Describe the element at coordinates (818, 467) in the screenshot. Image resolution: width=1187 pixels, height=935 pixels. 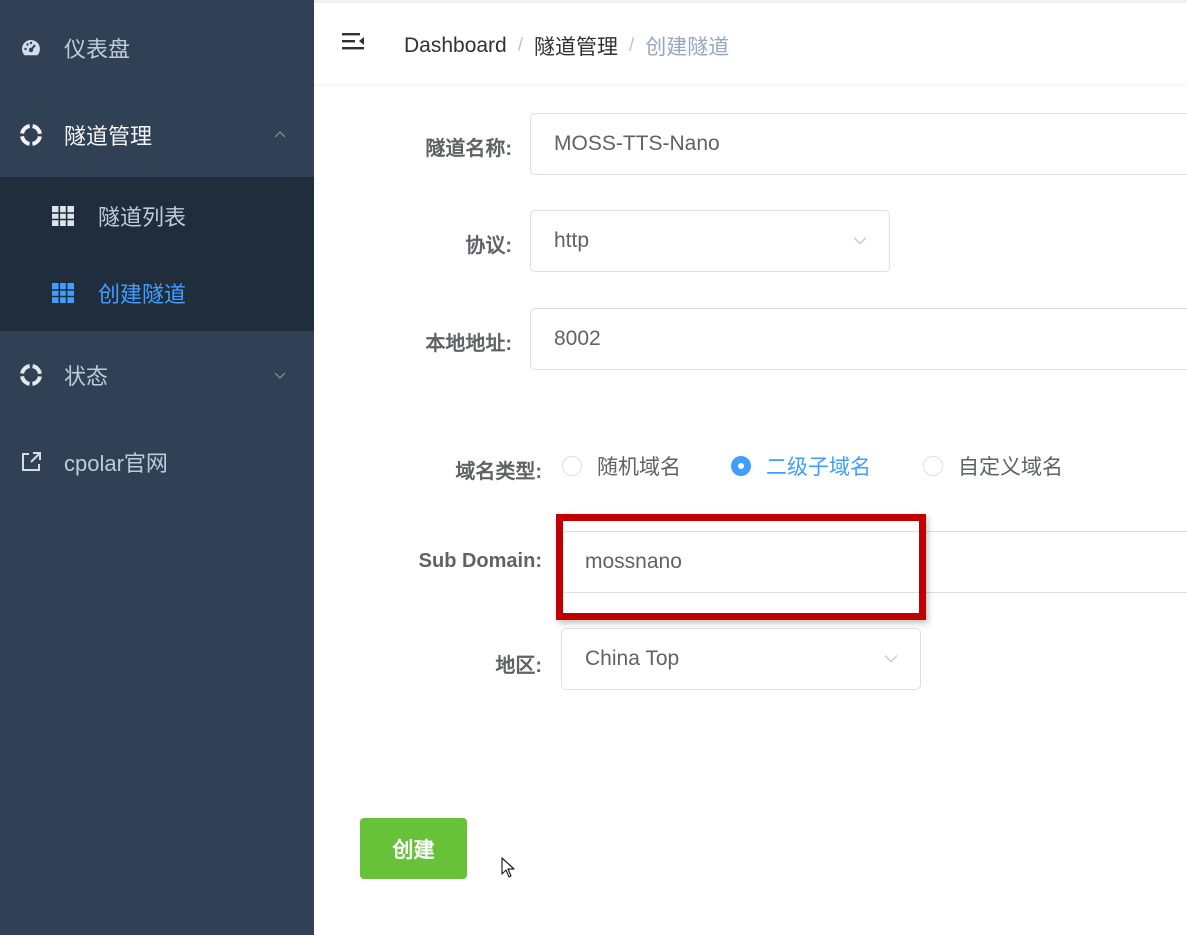
I see `radio-label: 二级子域名` at that location.